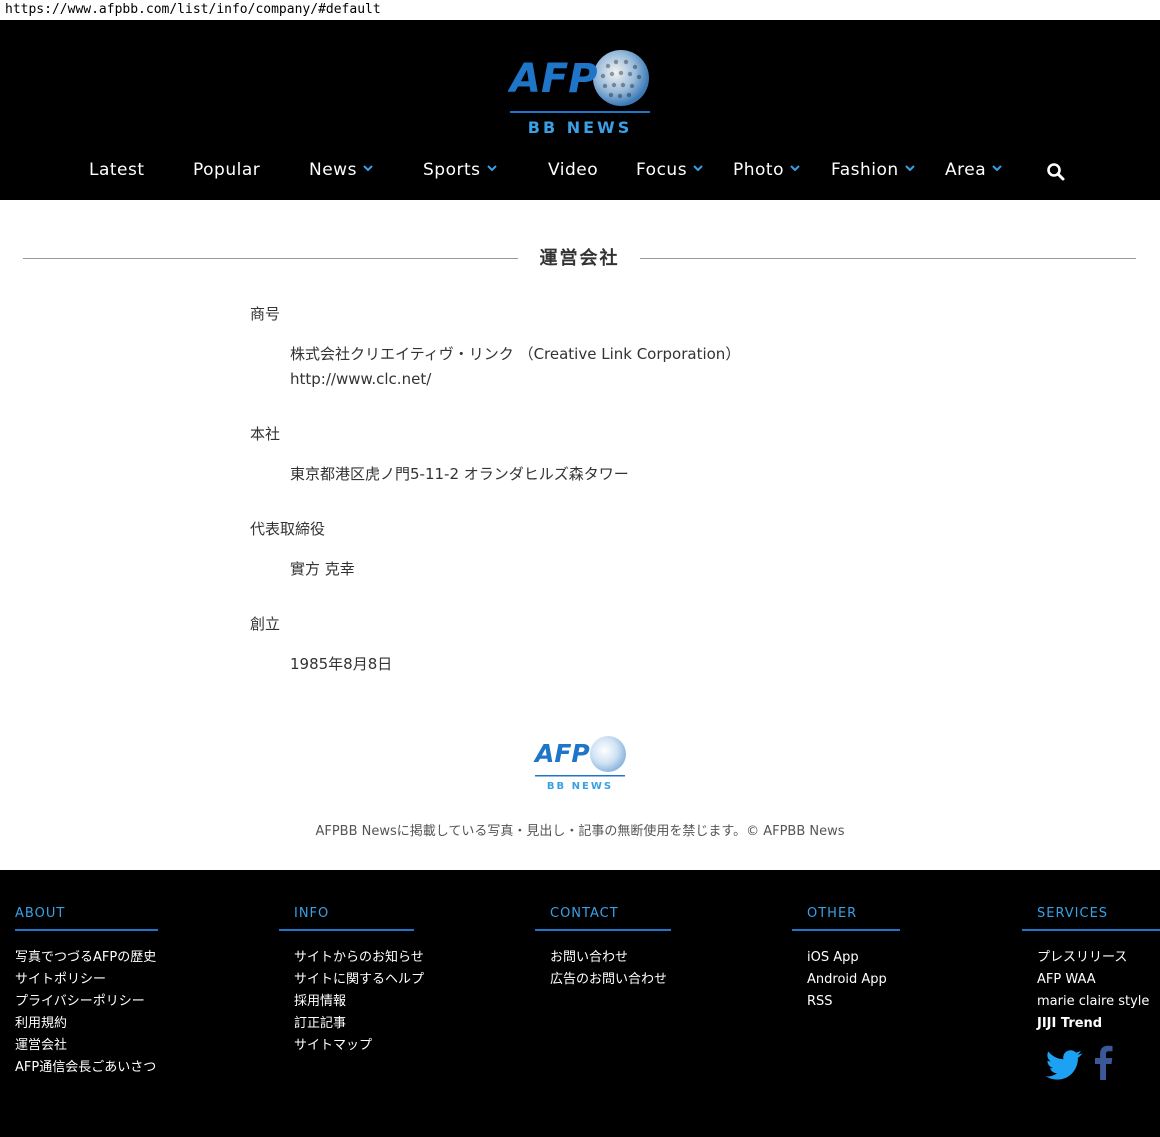  I want to click on footer-heading-services: SERVICES, so click(1091, 918).